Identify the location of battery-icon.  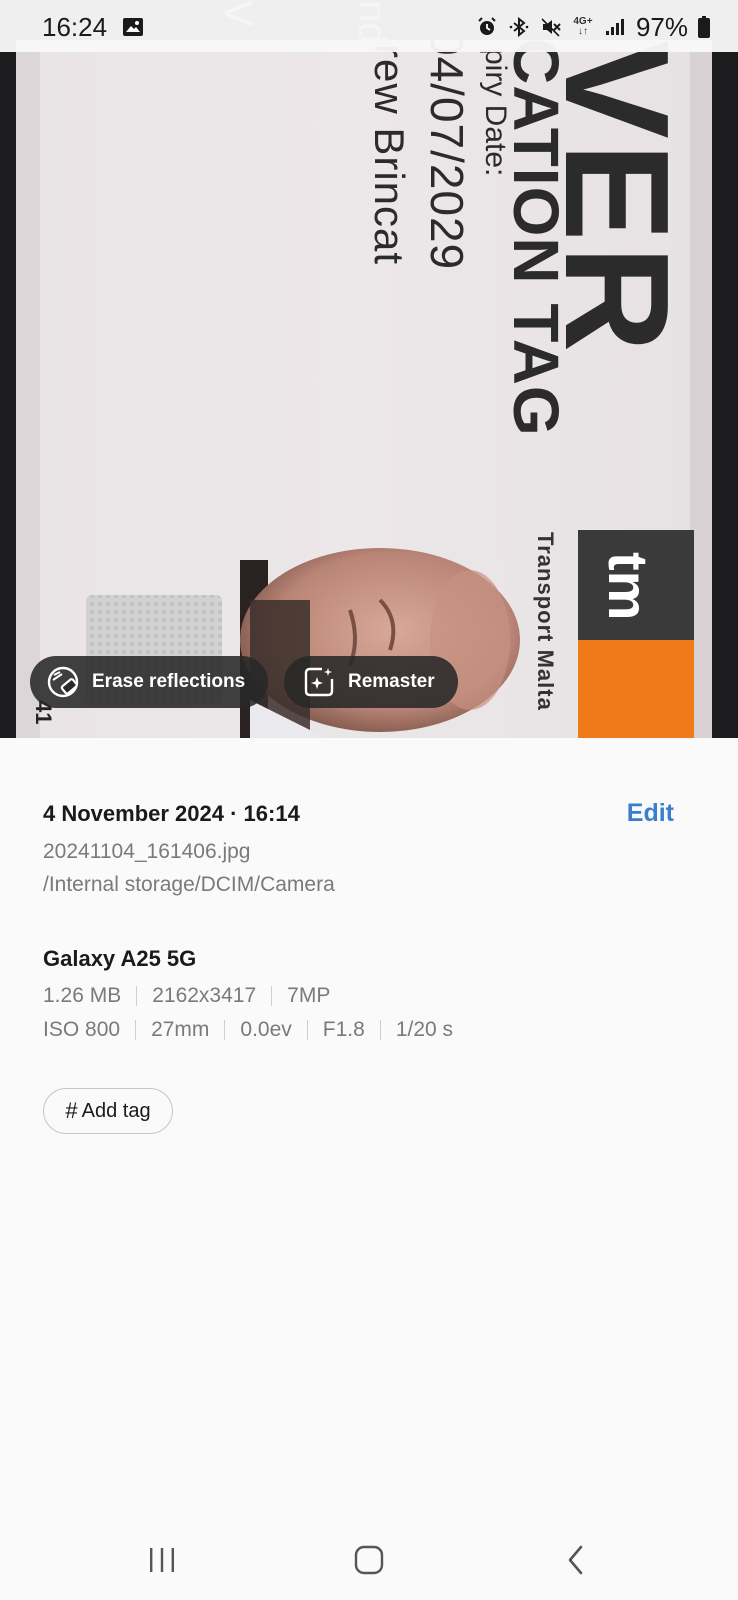
(704, 27).